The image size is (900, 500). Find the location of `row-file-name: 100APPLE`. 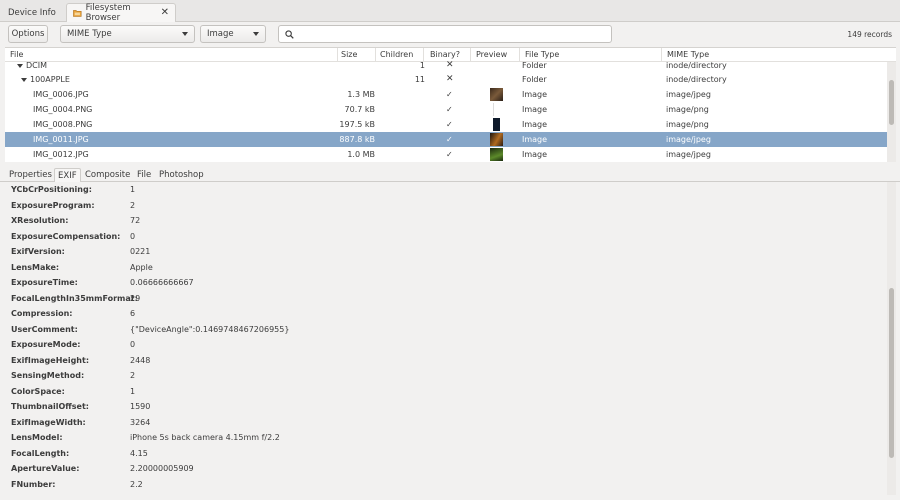

row-file-name: 100APPLE is located at coordinates (50, 79).